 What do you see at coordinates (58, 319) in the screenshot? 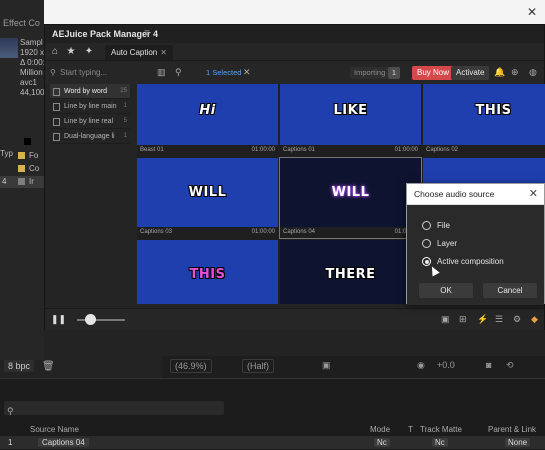
I see `pause-icon: ❚❚` at bounding box center [58, 319].